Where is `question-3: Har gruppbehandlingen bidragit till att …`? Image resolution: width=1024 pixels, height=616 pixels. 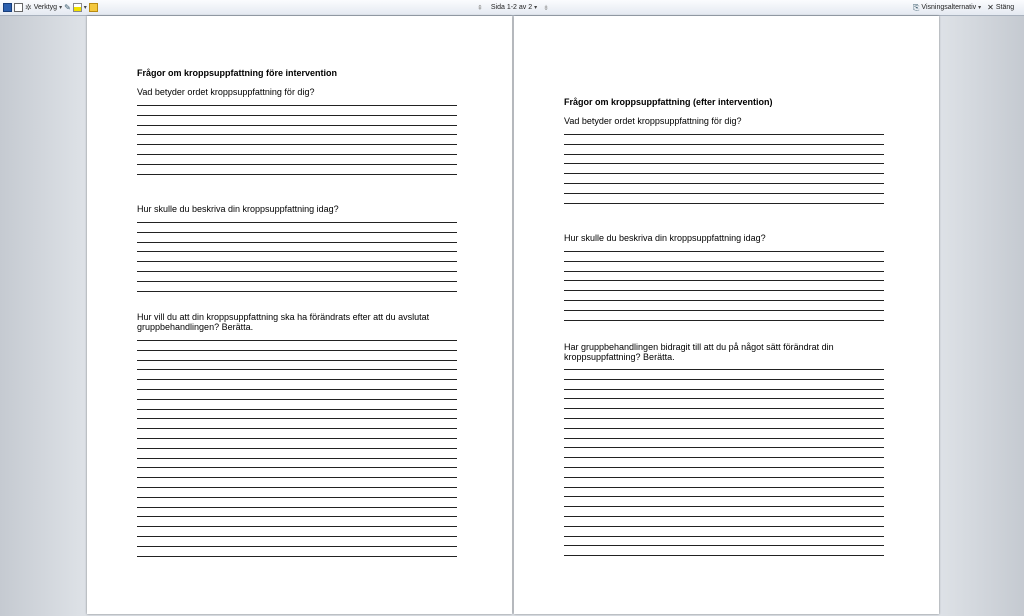
question-3: Har gruppbehandlingen bidragit till att … is located at coordinates (699, 352).